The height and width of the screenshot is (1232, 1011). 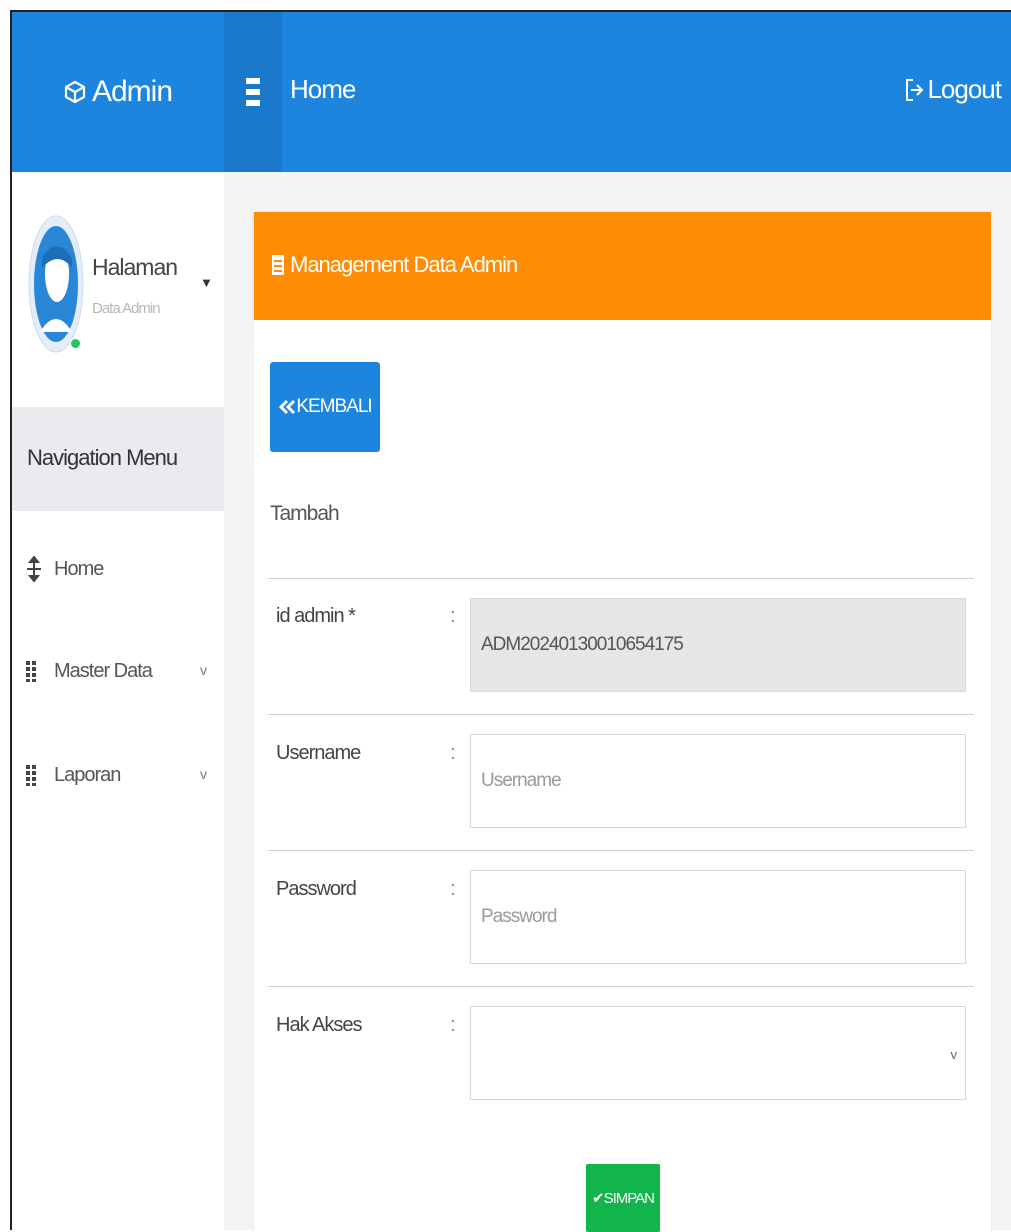 I want to click on id-admin-label: id admin *, so click(x=316, y=616).